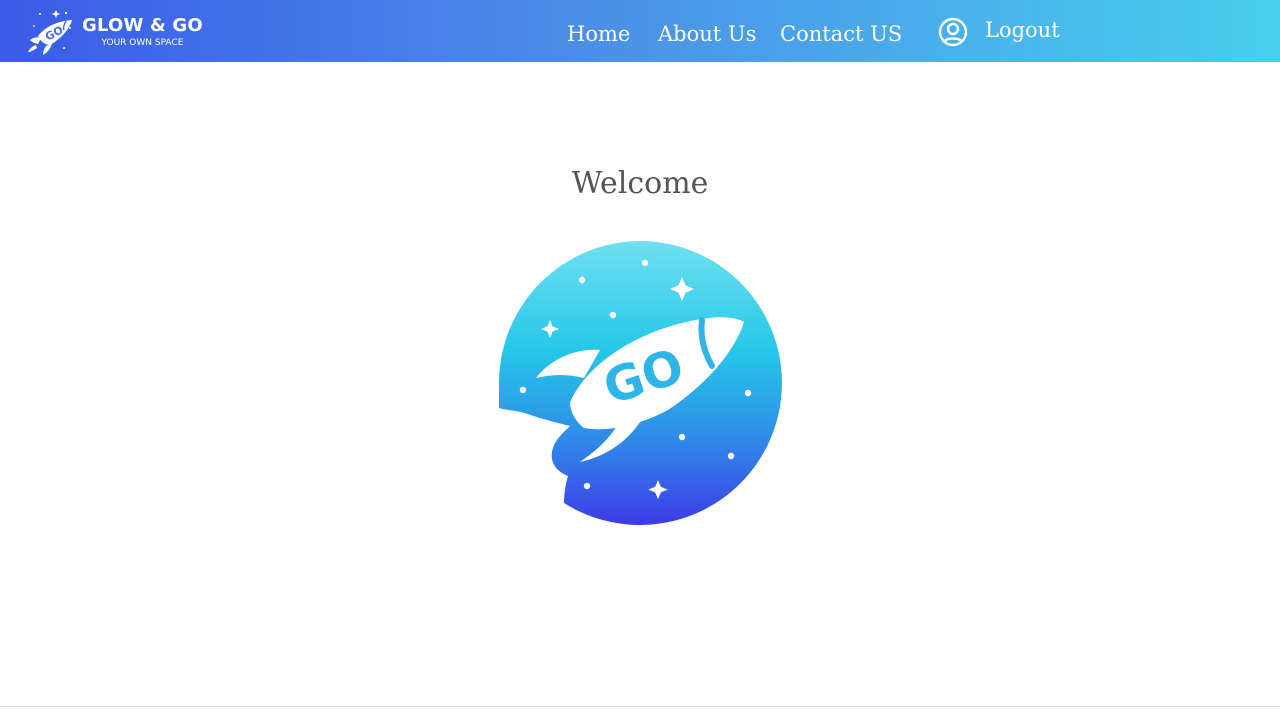 Image resolution: width=1280 pixels, height=719 pixels. I want to click on rocket-go-logo-icon: GO, so click(640, 383).